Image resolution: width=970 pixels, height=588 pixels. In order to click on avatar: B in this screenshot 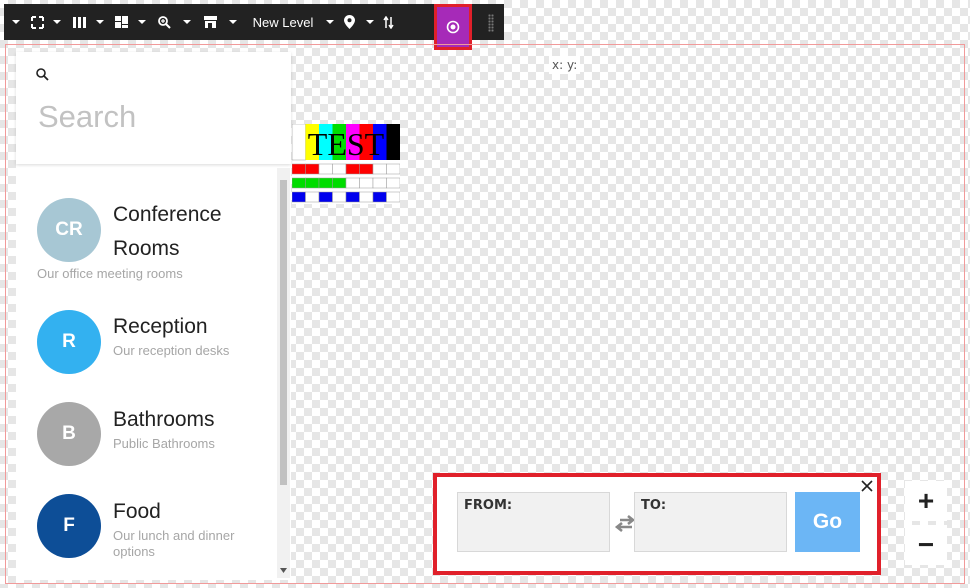, I will do `click(69, 434)`.